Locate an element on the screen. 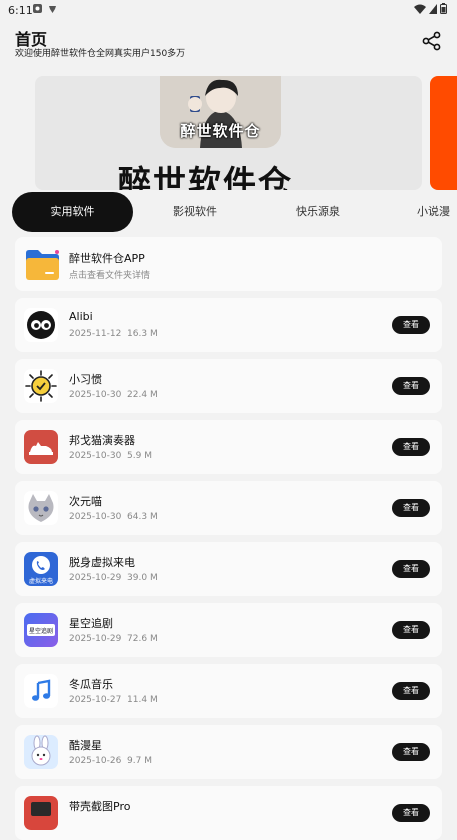 The image size is (457, 840). app-name: 邦戈猫演奏器 is located at coordinates (102, 440).